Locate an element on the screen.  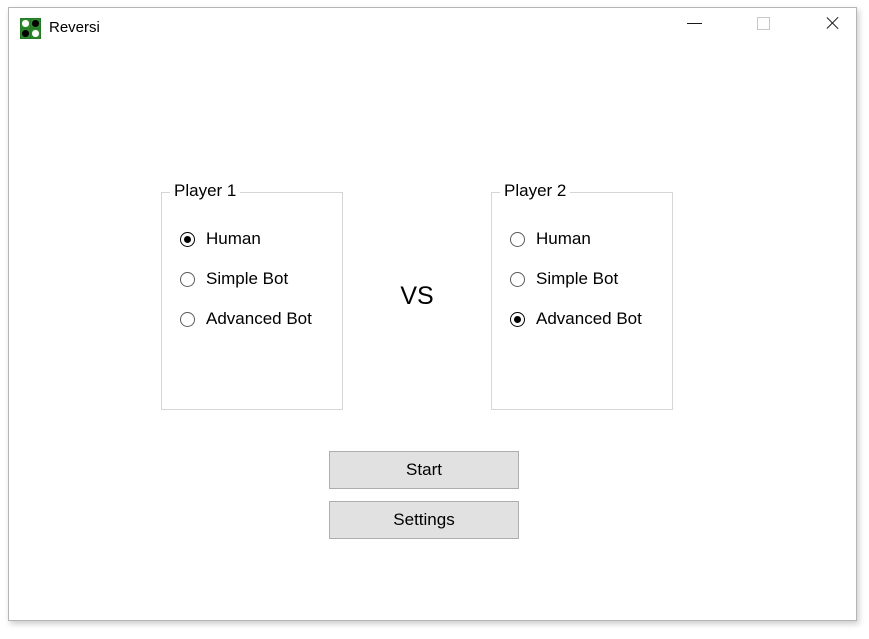
icon-cell-top-right is located at coordinates (35, 23).